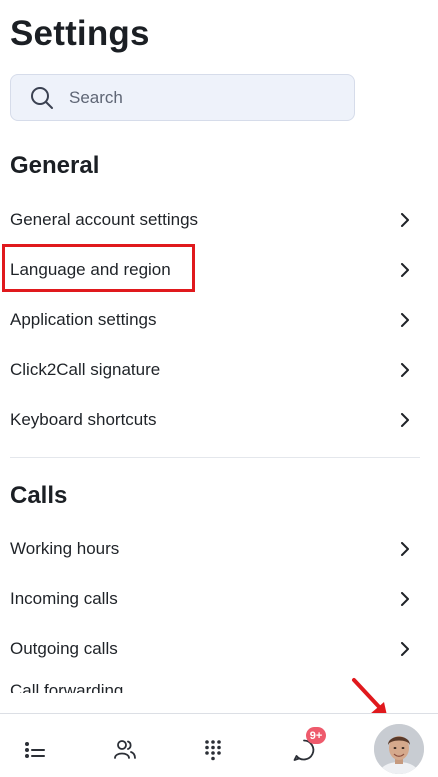  Describe the element at coordinates (42, 98) in the screenshot. I see `search-icon` at that location.